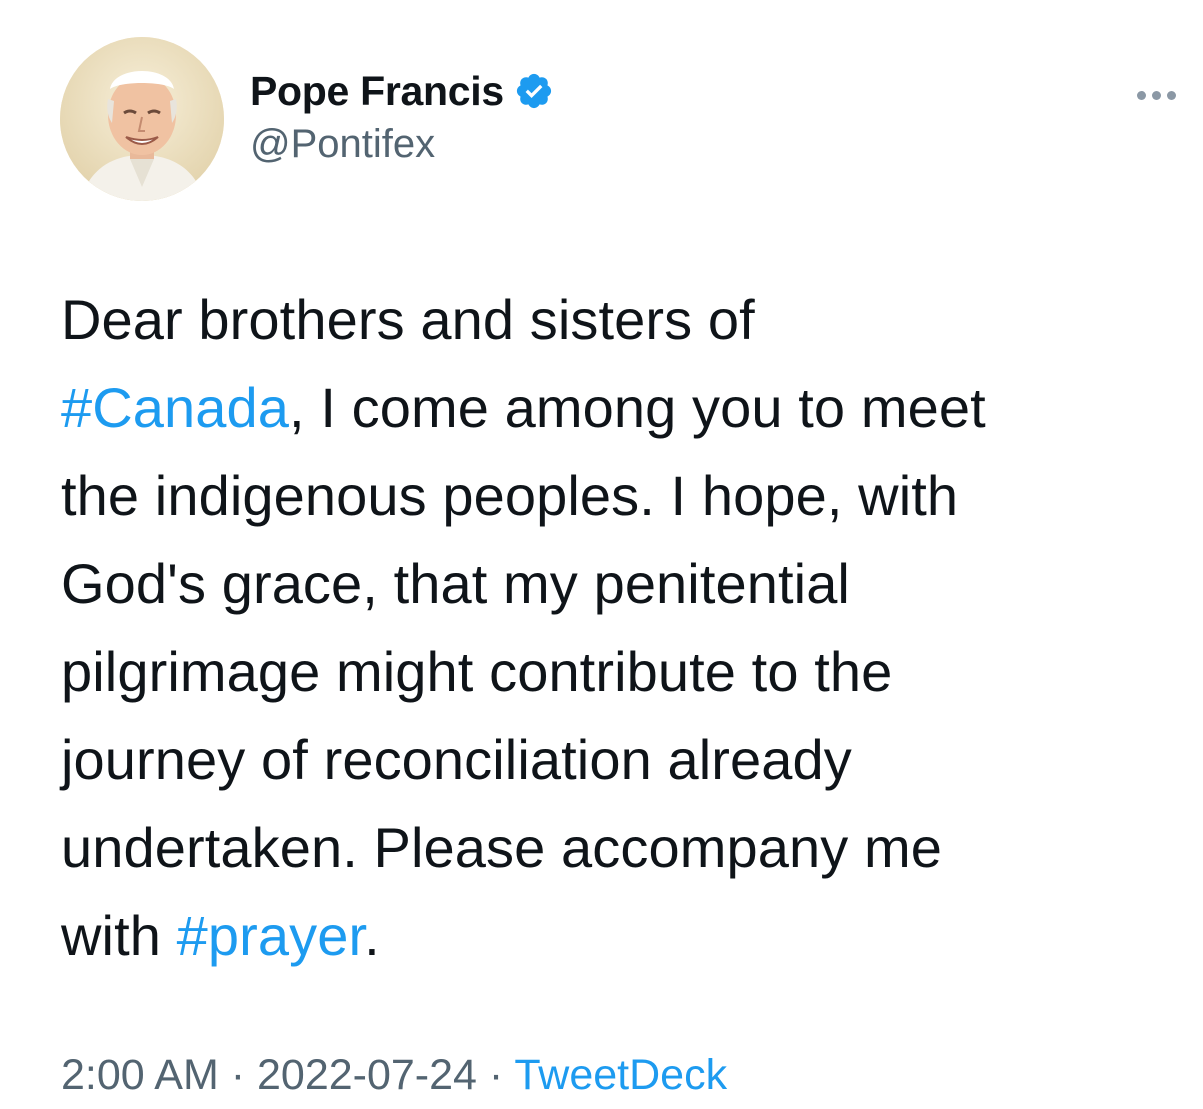  Describe the element at coordinates (455, 583) in the screenshot. I see `tweet-text-segment: God's grace, that my penitential` at that location.